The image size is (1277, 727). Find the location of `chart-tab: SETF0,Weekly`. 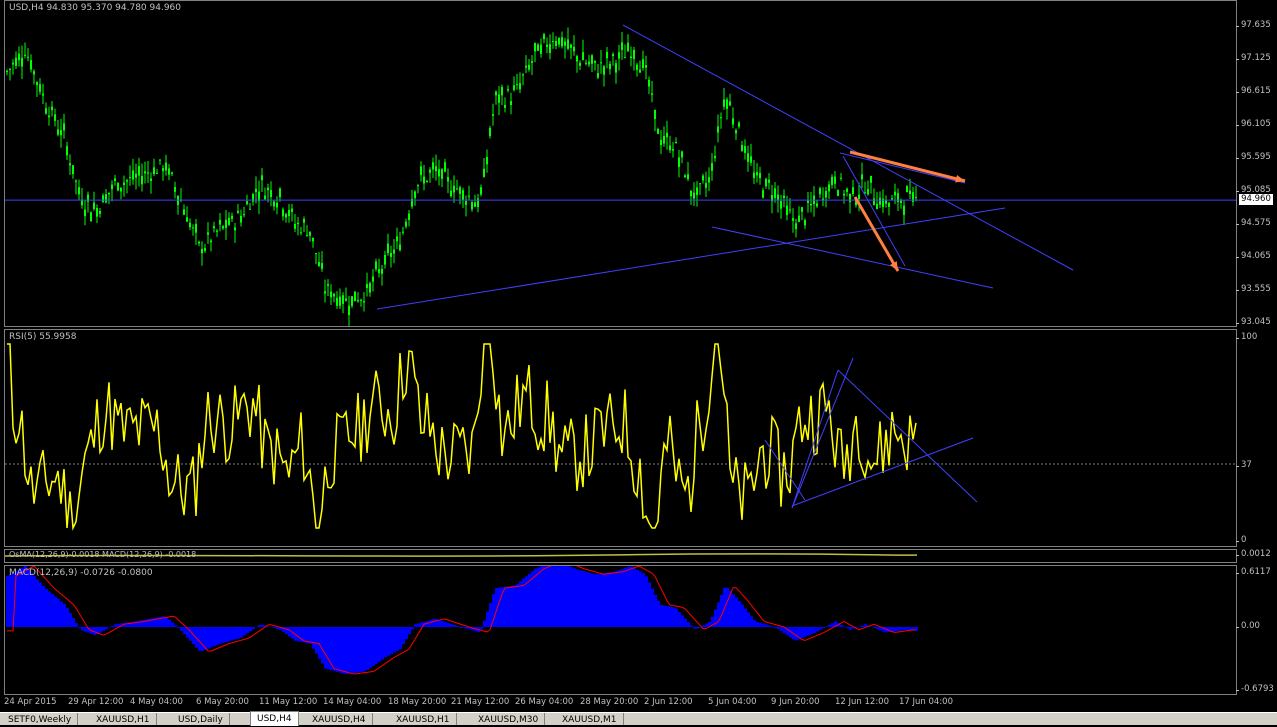

chart-tab: SETF0,Weekly is located at coordinates (40, 719).